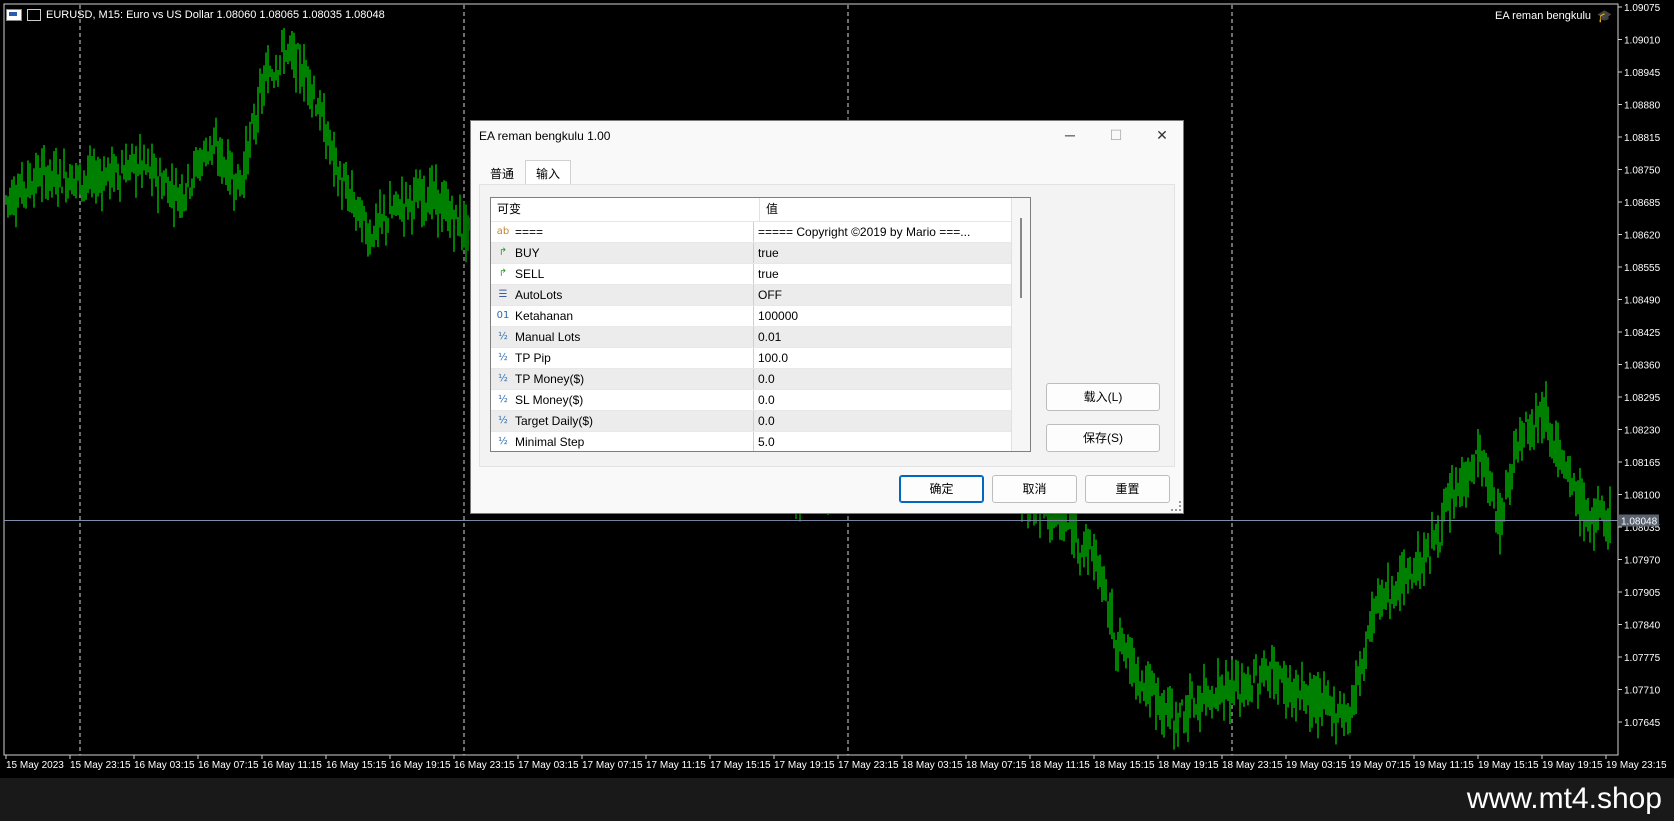 The height and width of the screenshot is (821, 1674). I want to click on table-row: ½ TP Money($) 0.0, so click(751, 379).